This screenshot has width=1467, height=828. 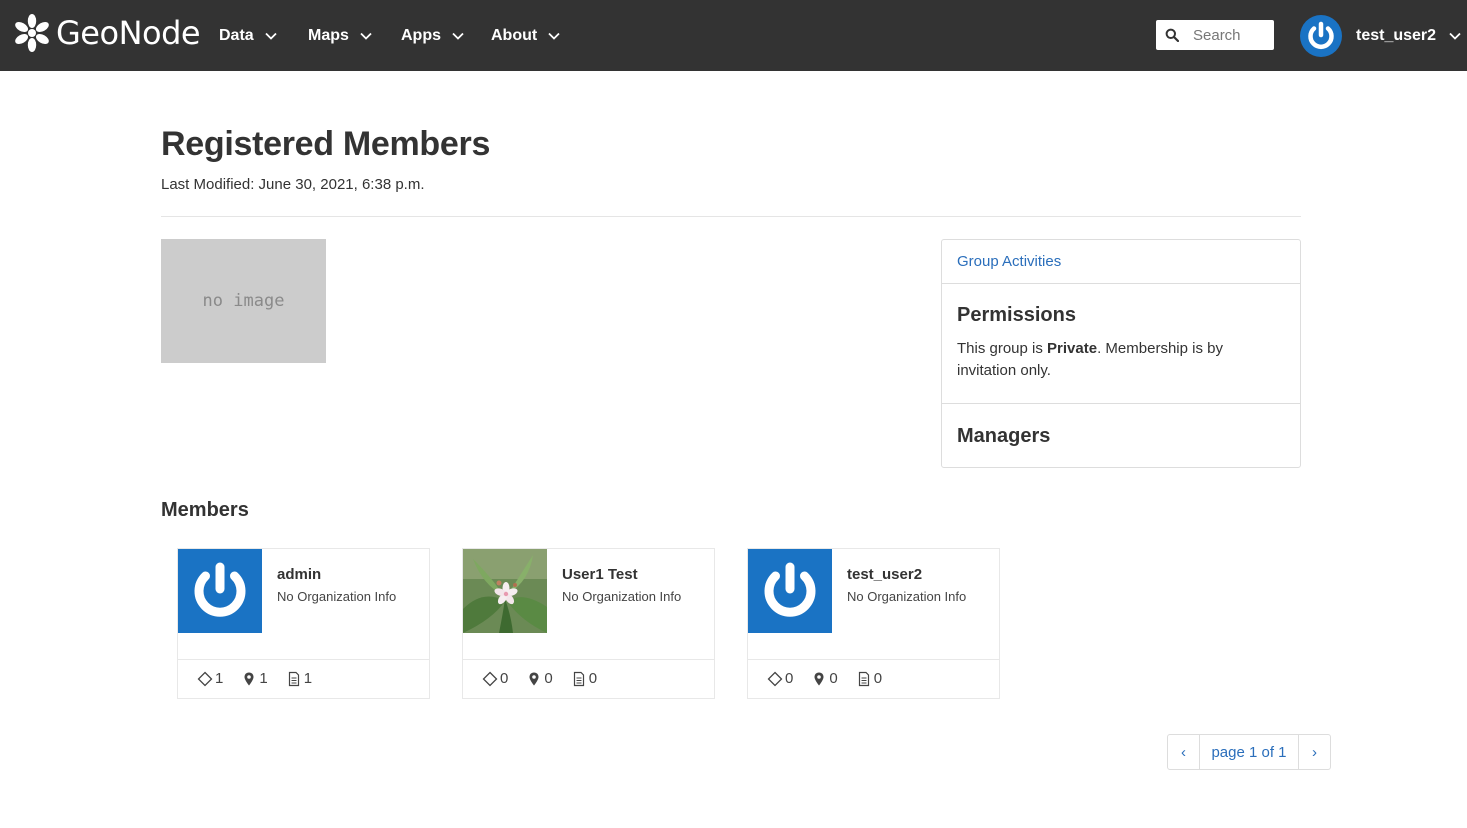 I want to click on no-image-text: no image, so click(x=243, y=301).